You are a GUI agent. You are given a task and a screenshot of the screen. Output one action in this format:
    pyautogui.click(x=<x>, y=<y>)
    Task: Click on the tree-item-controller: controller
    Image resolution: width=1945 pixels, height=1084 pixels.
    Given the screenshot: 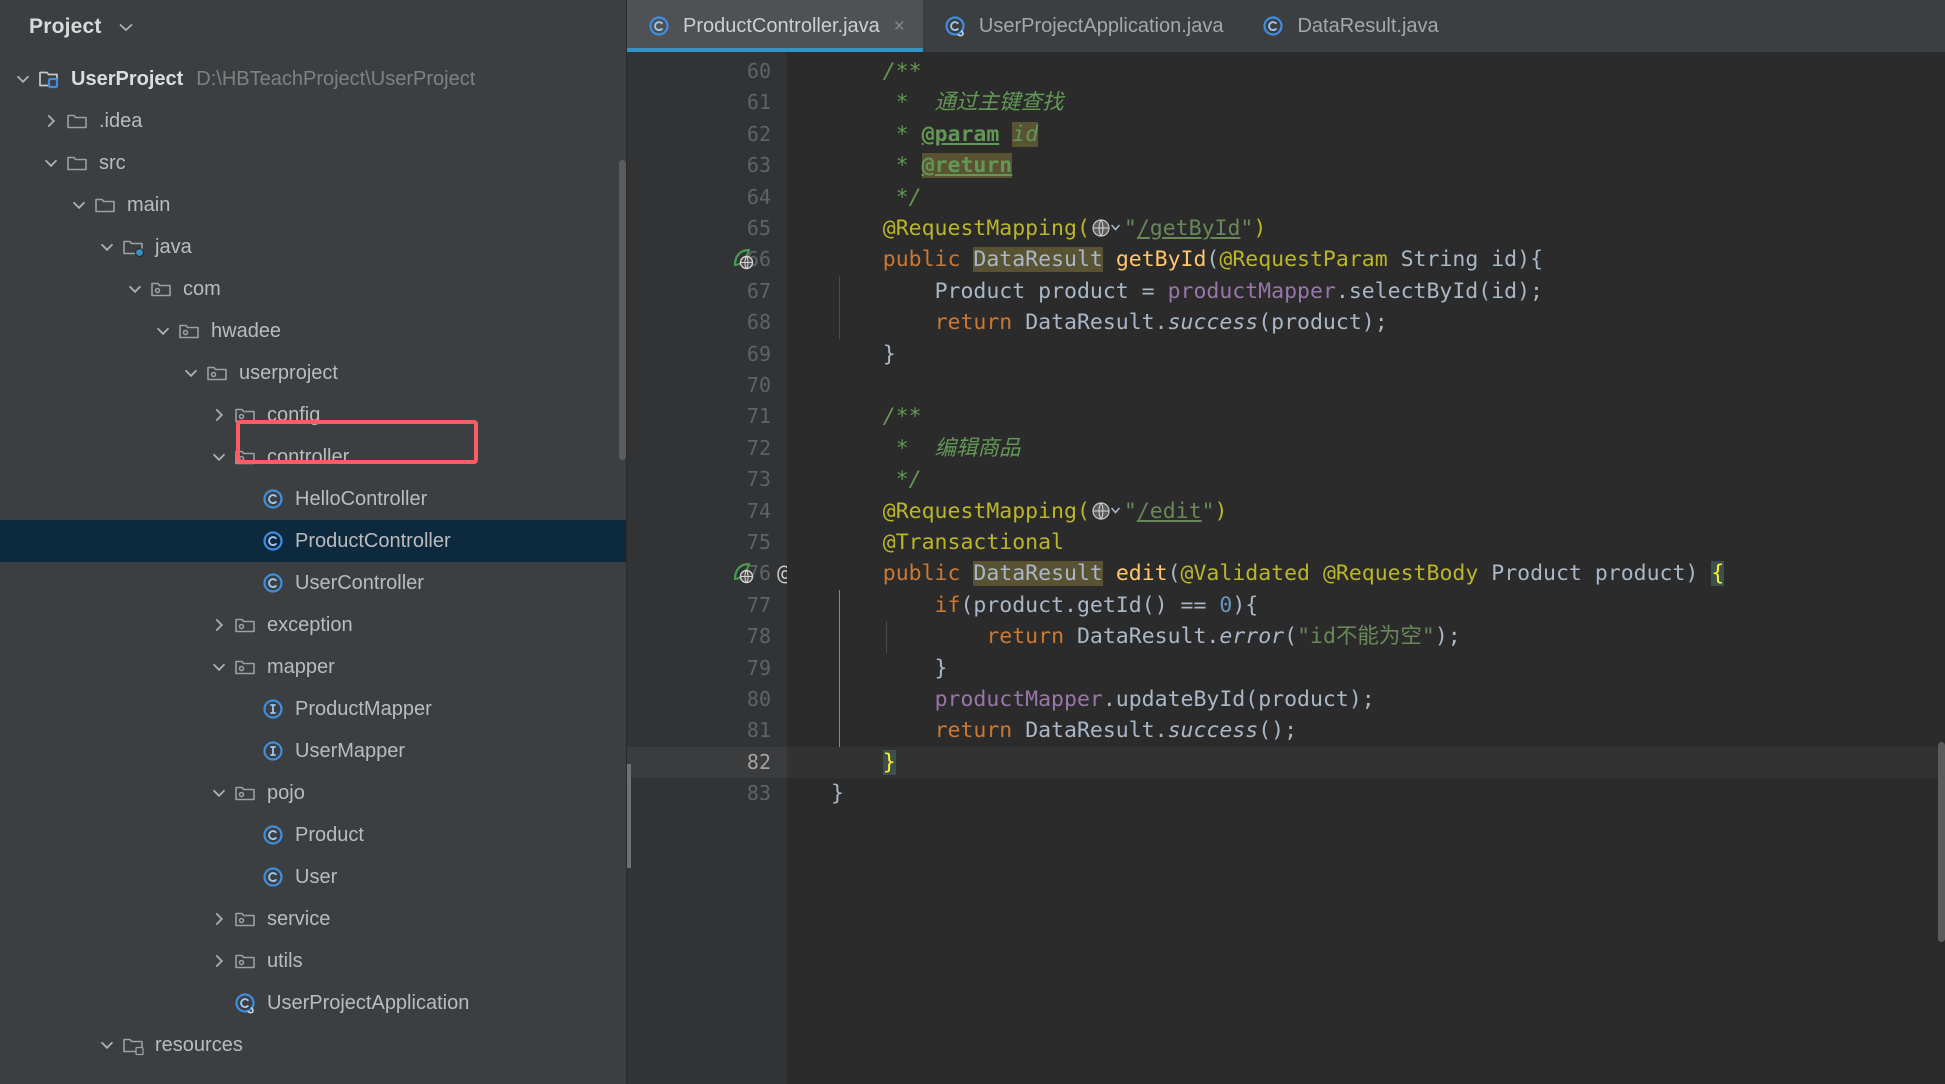 What is the action you would take?
    pyautogui.click(x=313, y=457)
    